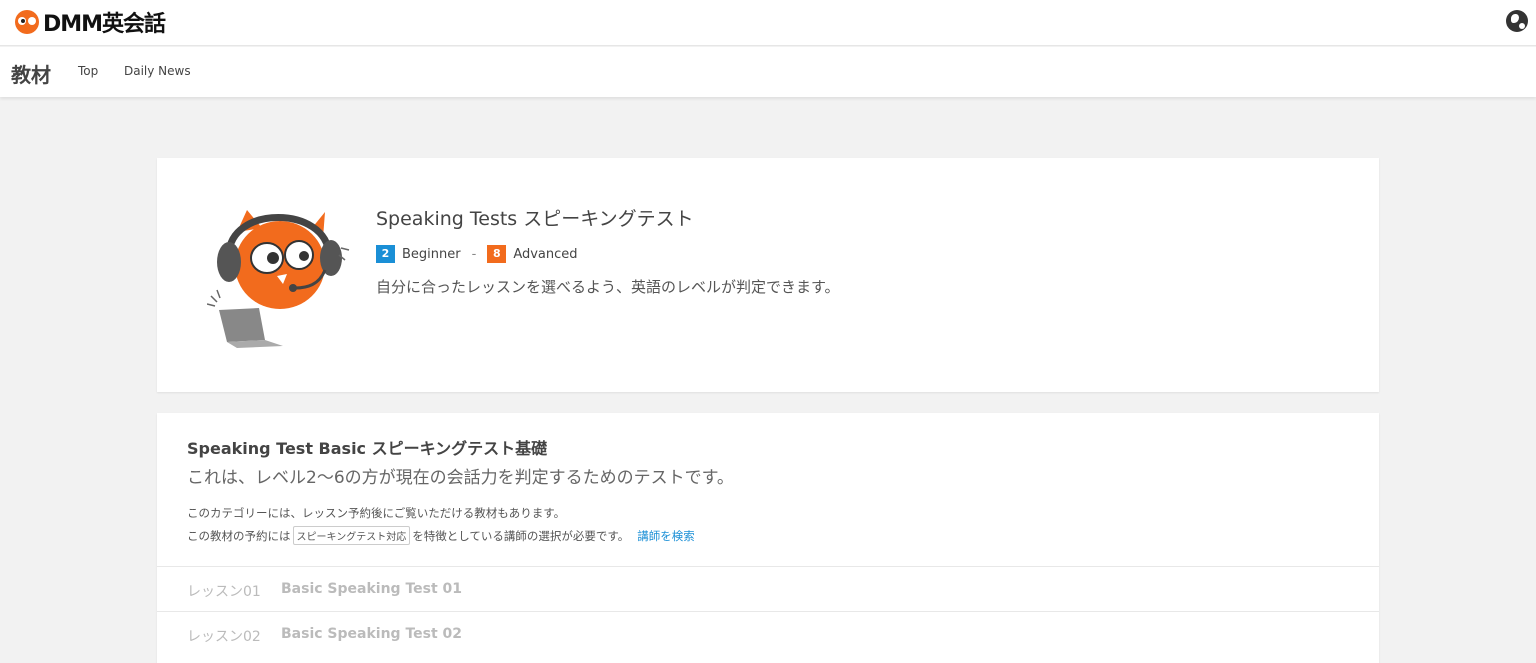  I want to click on level-range: 2 Beginner - 8 Advanced, so click(477, 254).